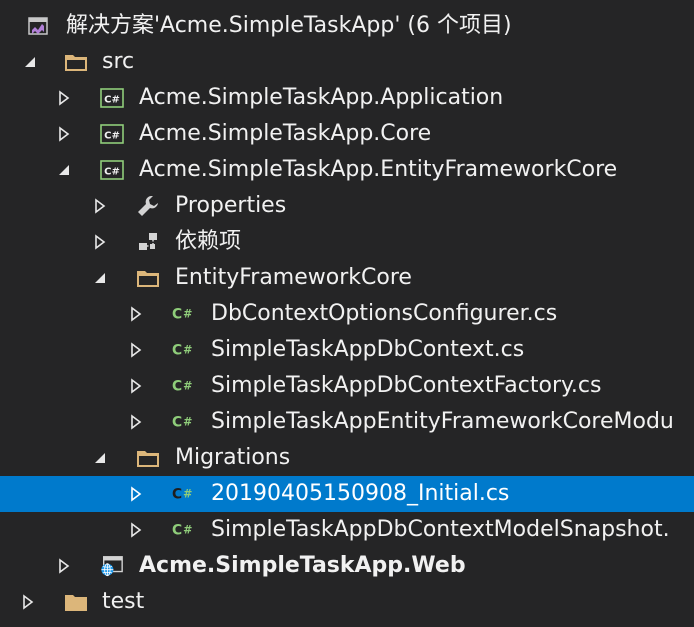 The image size is (694, 627). What do you see at coordinates (368, 349) in the screenshot?
I see `file-label-dbcontext: SimpleTaskAppDbContext.cs` at bounding box center [368, 349].